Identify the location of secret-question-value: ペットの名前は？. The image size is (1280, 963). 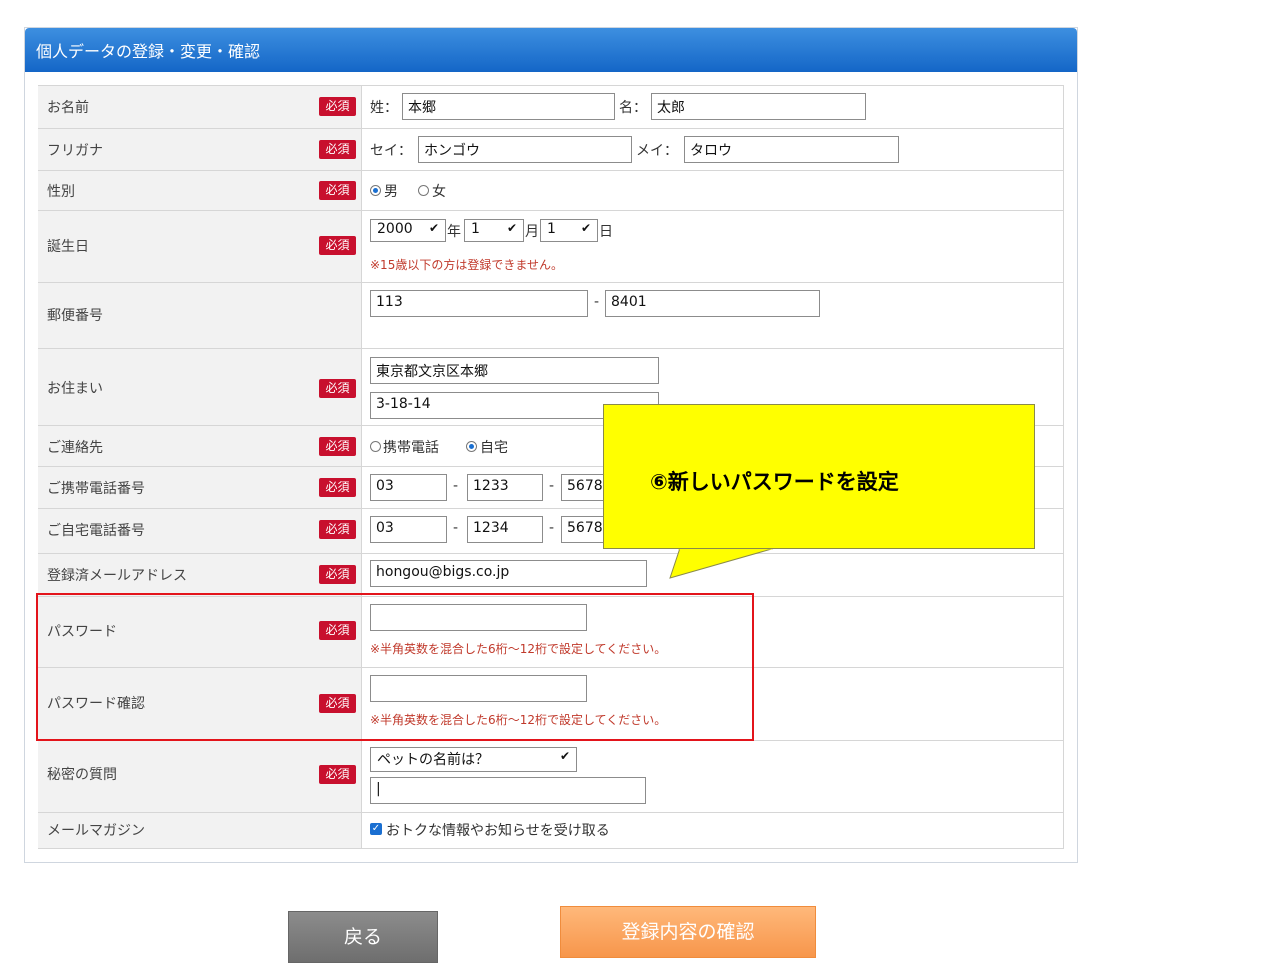
(433, 760).